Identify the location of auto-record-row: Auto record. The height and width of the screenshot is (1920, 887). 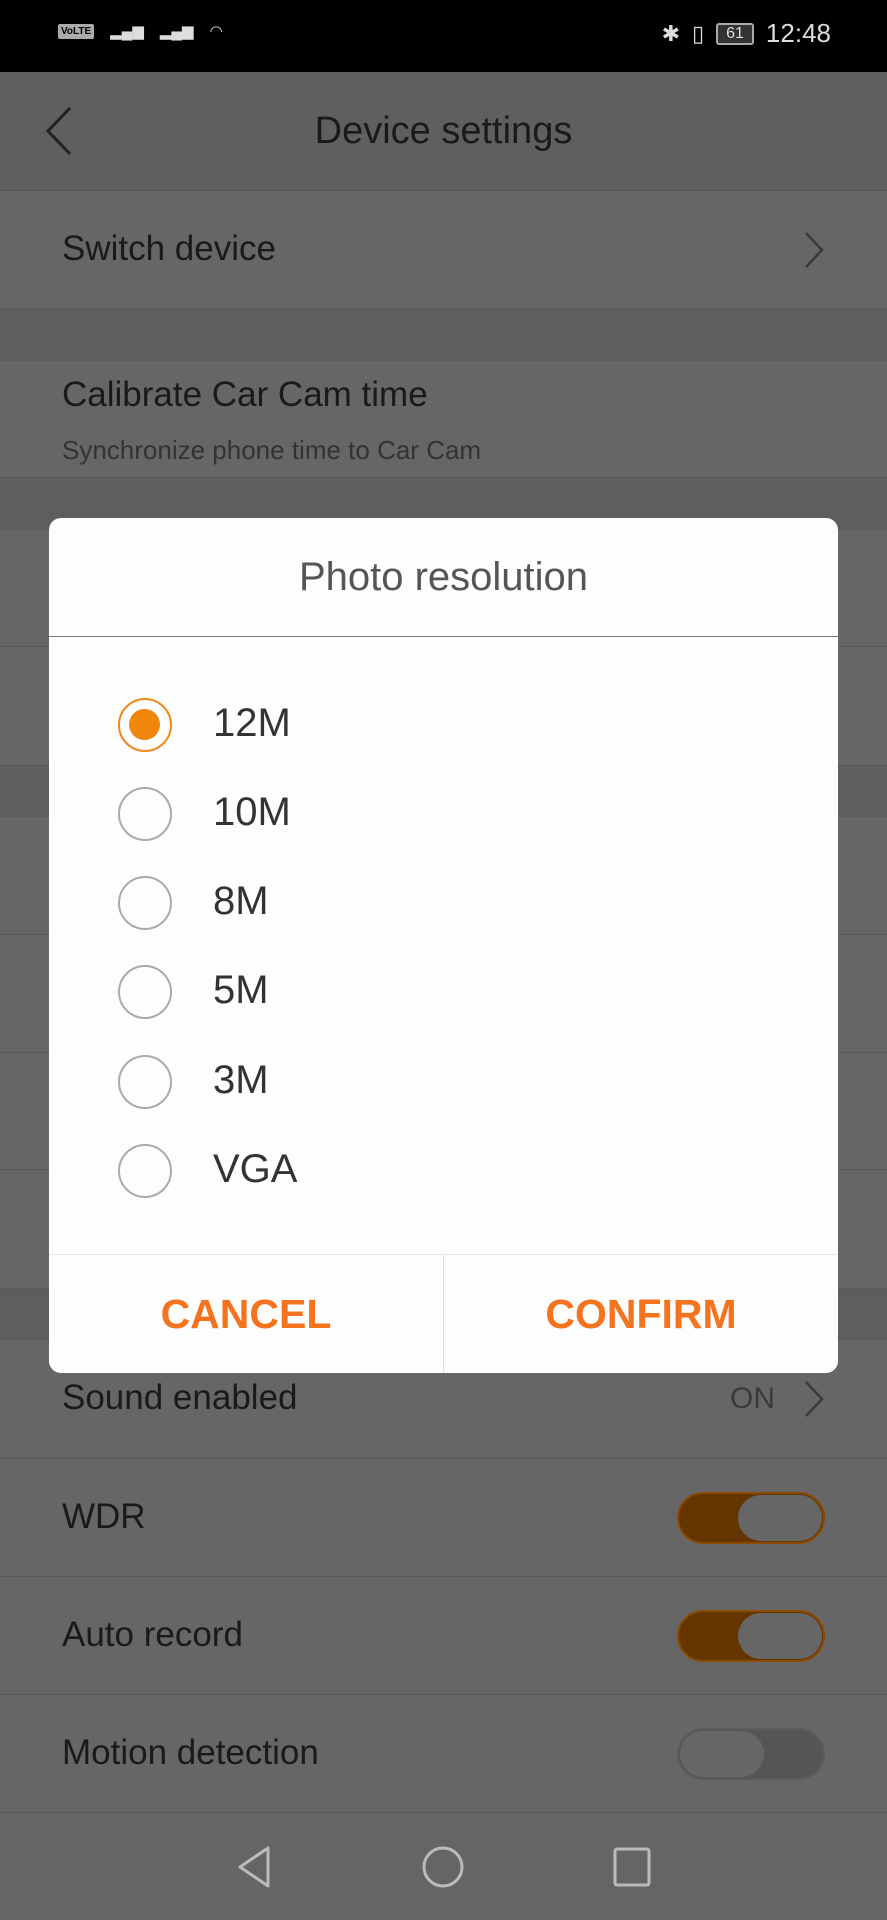
(443, 1636).